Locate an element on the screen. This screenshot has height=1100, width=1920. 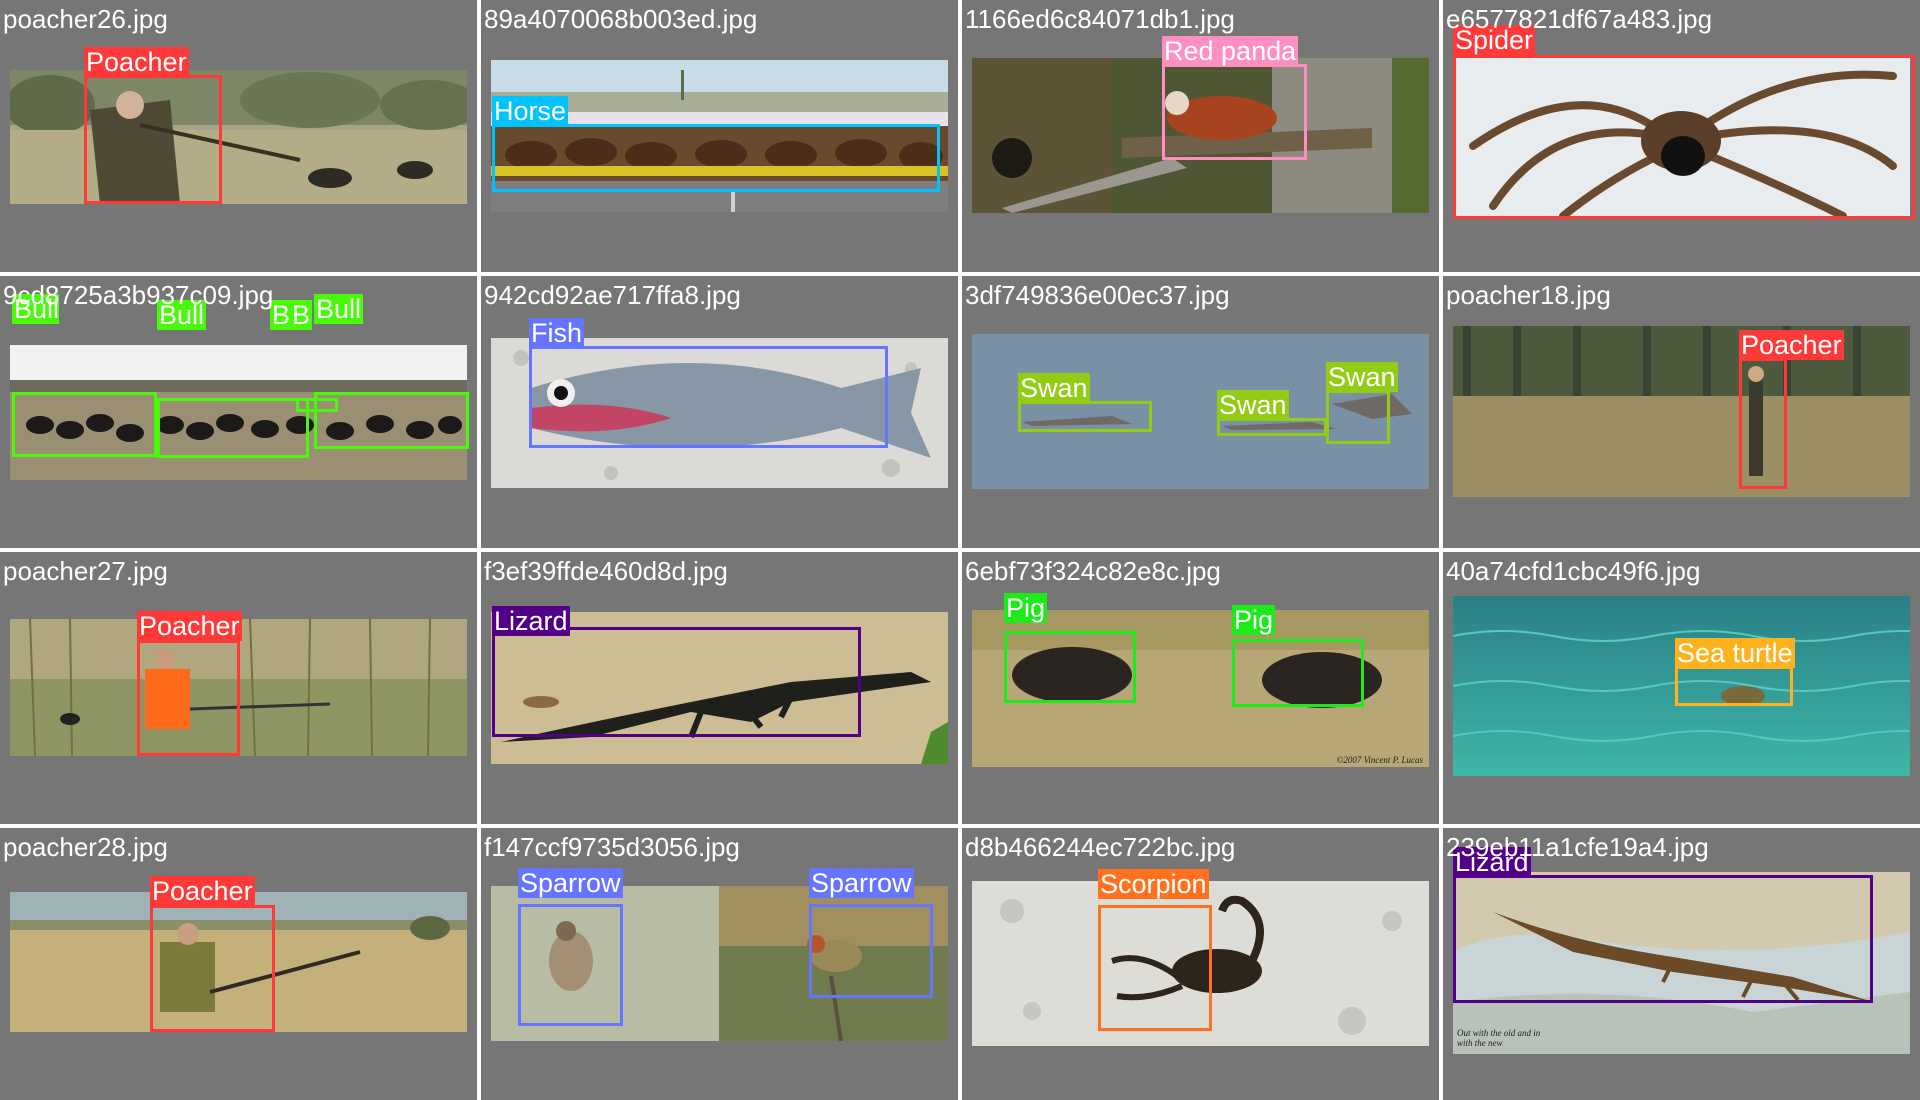
watermark: ©2007 Vincent P. Lucas is located at coordinates (1380, 760).